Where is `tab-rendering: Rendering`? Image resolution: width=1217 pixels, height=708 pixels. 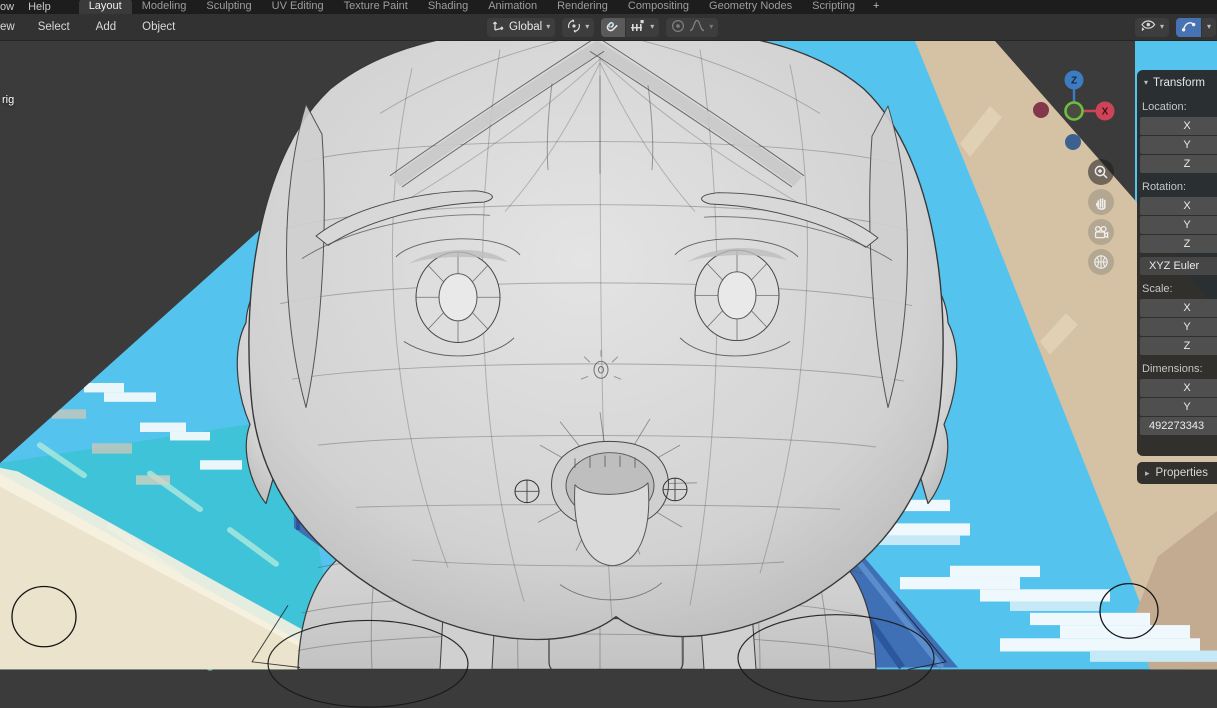 tab-rendering: Rendering is located at coordinates (582, 7).